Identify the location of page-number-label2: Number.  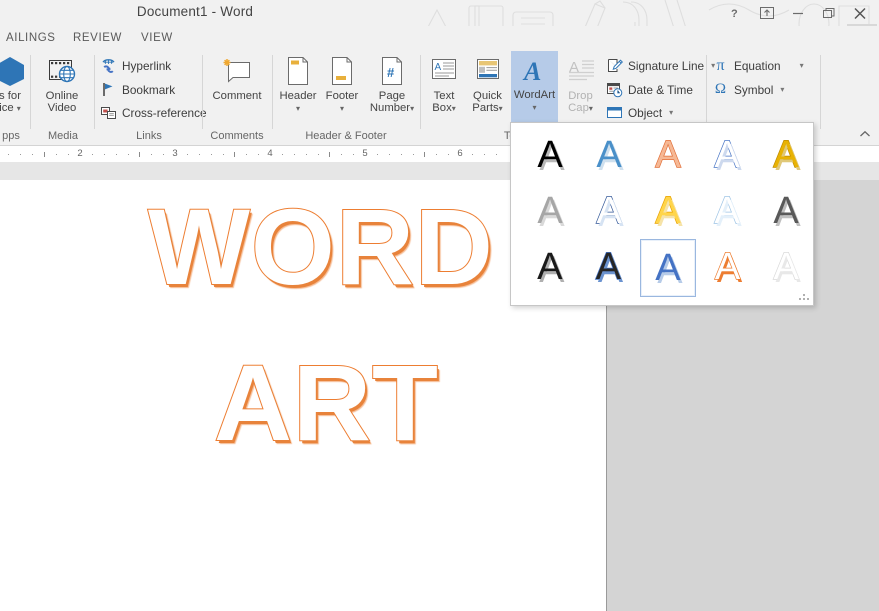
(390, 108).